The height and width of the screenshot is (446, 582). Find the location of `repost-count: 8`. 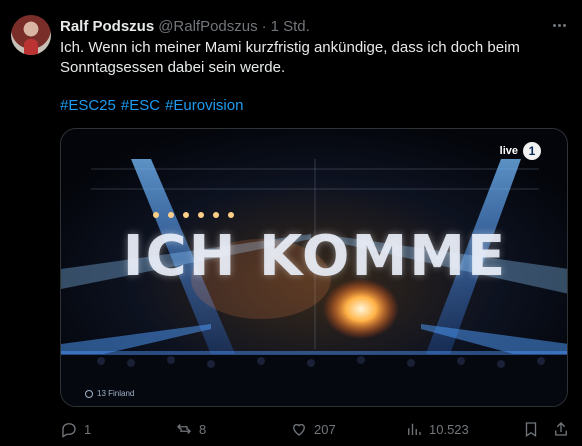

repost-count: 8 is located at coordinates (203, 429).